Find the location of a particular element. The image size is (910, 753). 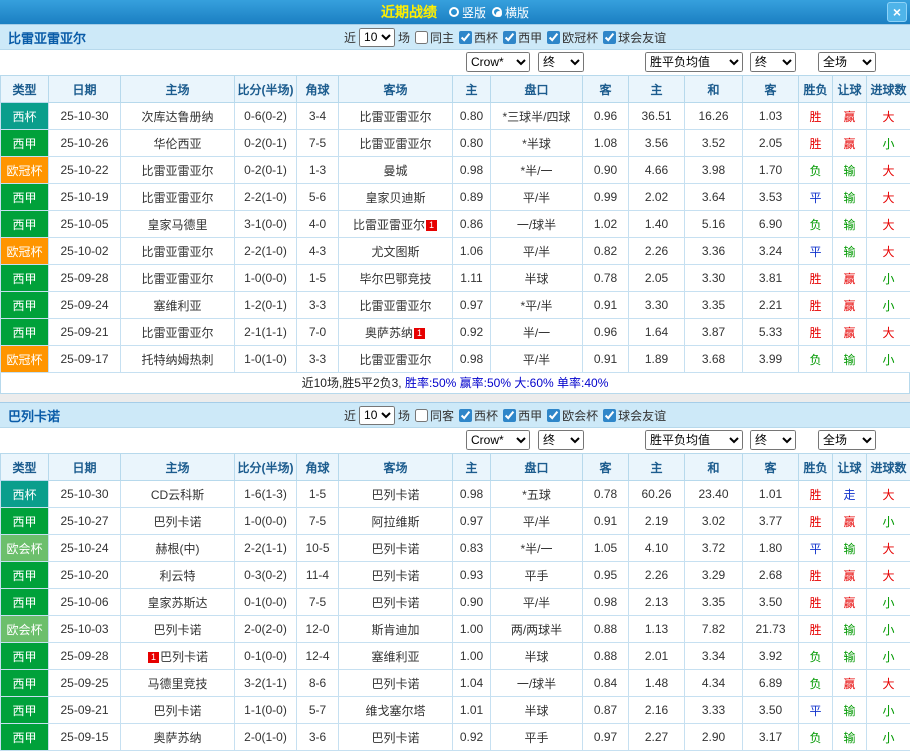

score: 3-1(0-0) is located at coordinates (265, 224).